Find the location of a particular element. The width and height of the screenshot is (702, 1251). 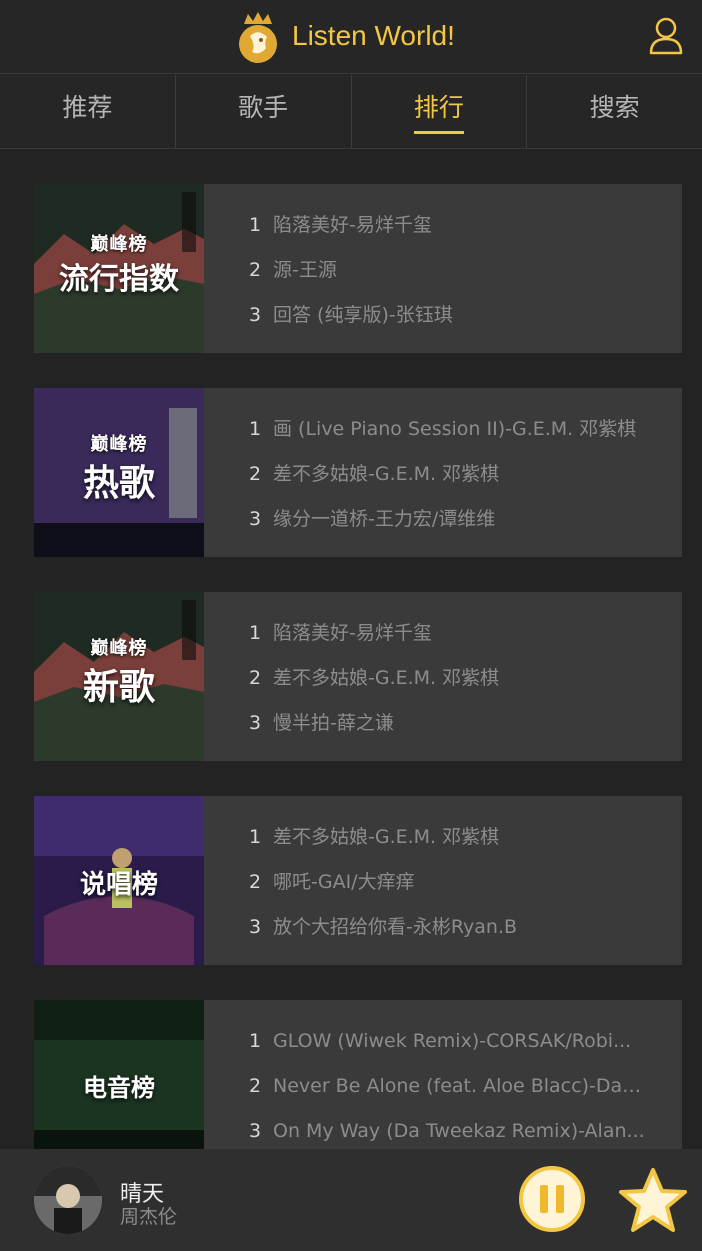

list-item: 3 慢半拍-薛之谦 is located at coordinates (321, 723).